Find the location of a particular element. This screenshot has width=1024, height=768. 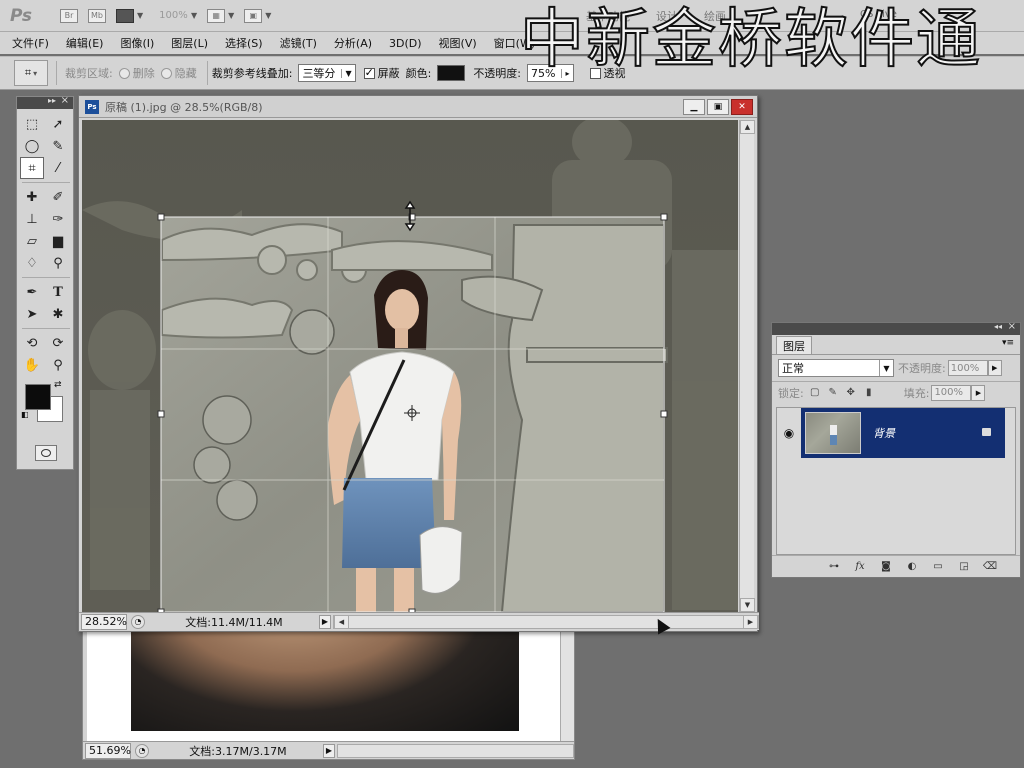

arrange-documents-button: ▦ ▼ is located at coordinates (220, 16).